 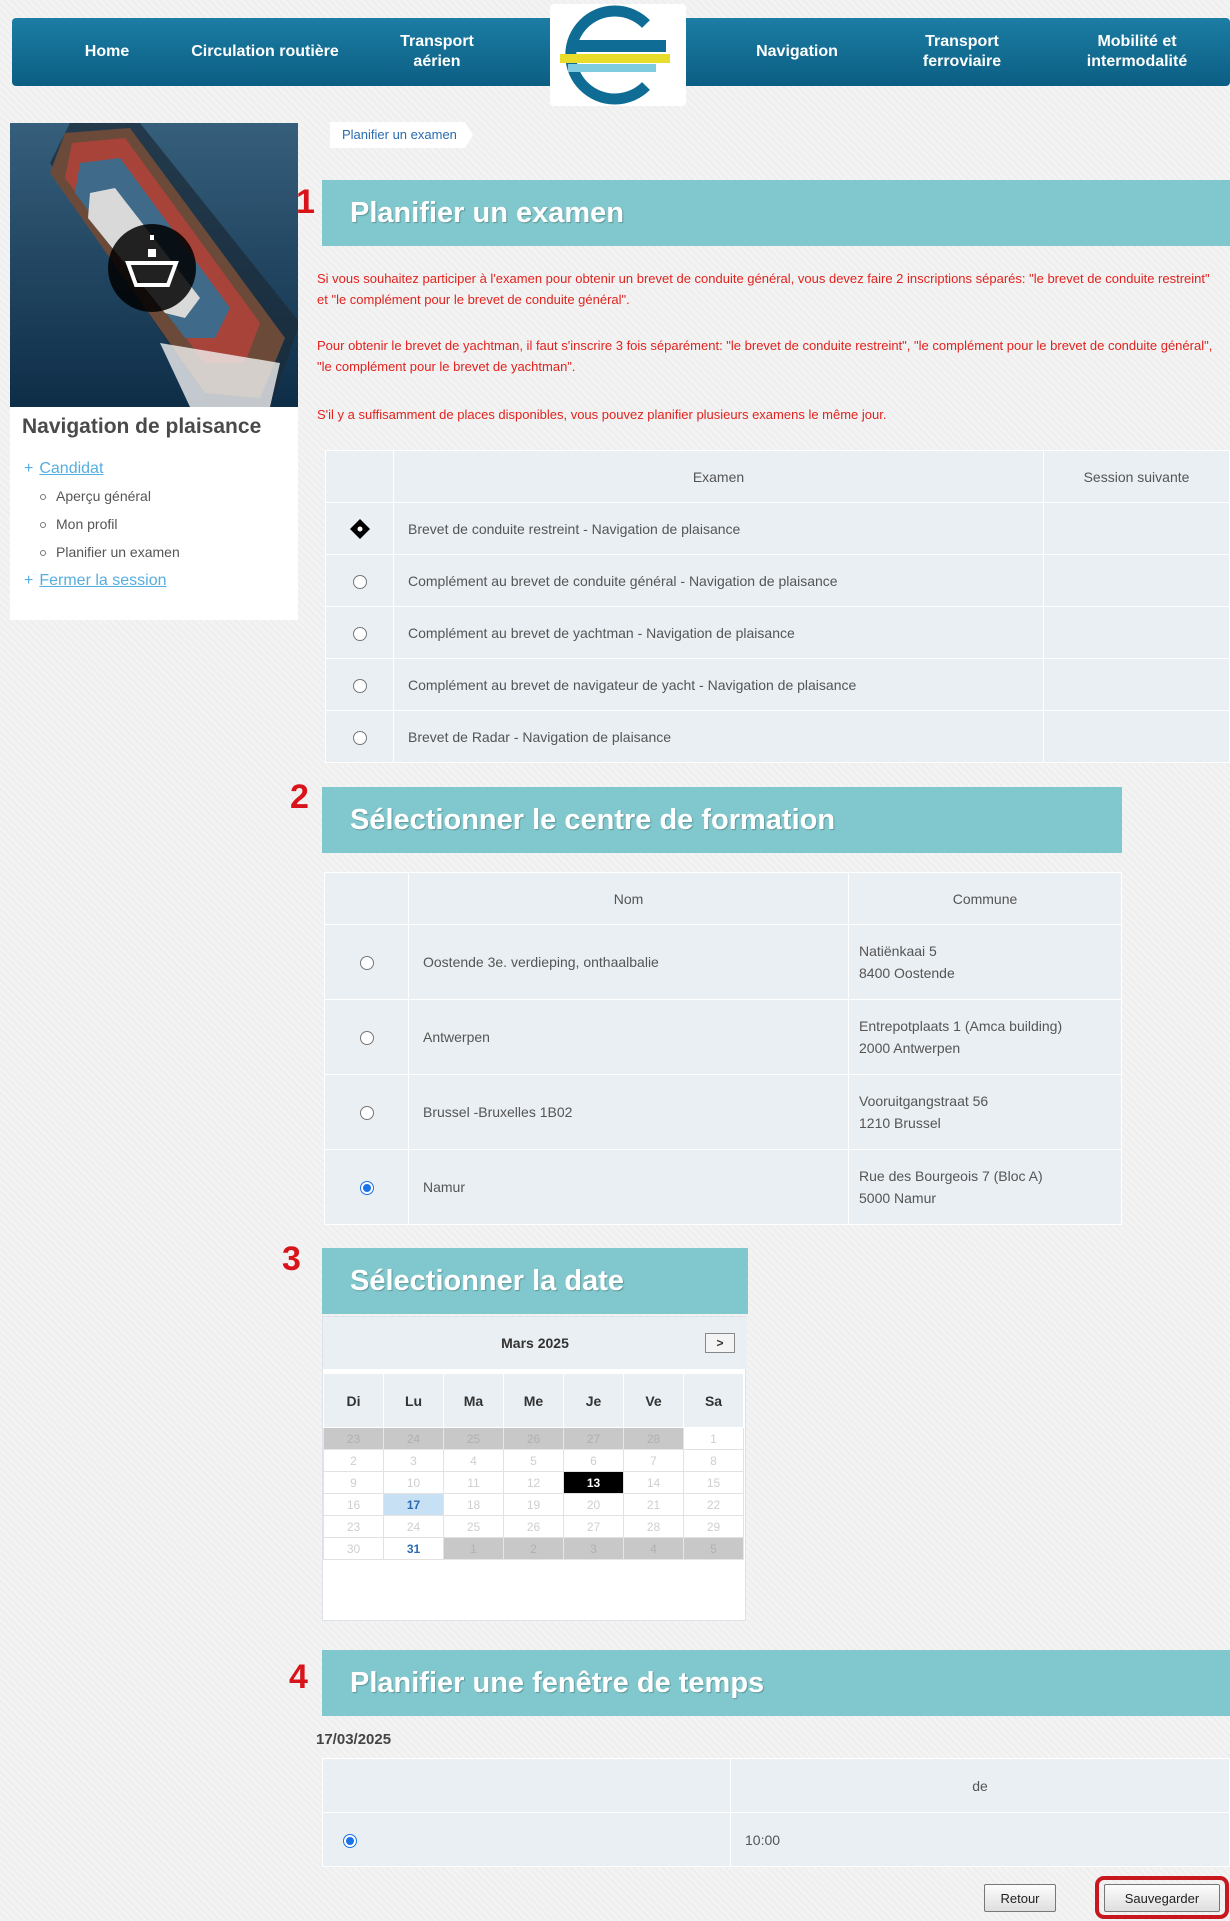 What do you see at coordinates (413, 1548) in the screenshot?
I see `calendar-day-available: 31` at bounding box center [413, 1548].